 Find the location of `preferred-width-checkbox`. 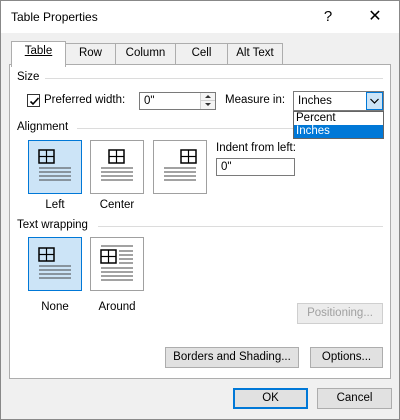

preferred-width-checkbox is located at coordinates (33, 100).